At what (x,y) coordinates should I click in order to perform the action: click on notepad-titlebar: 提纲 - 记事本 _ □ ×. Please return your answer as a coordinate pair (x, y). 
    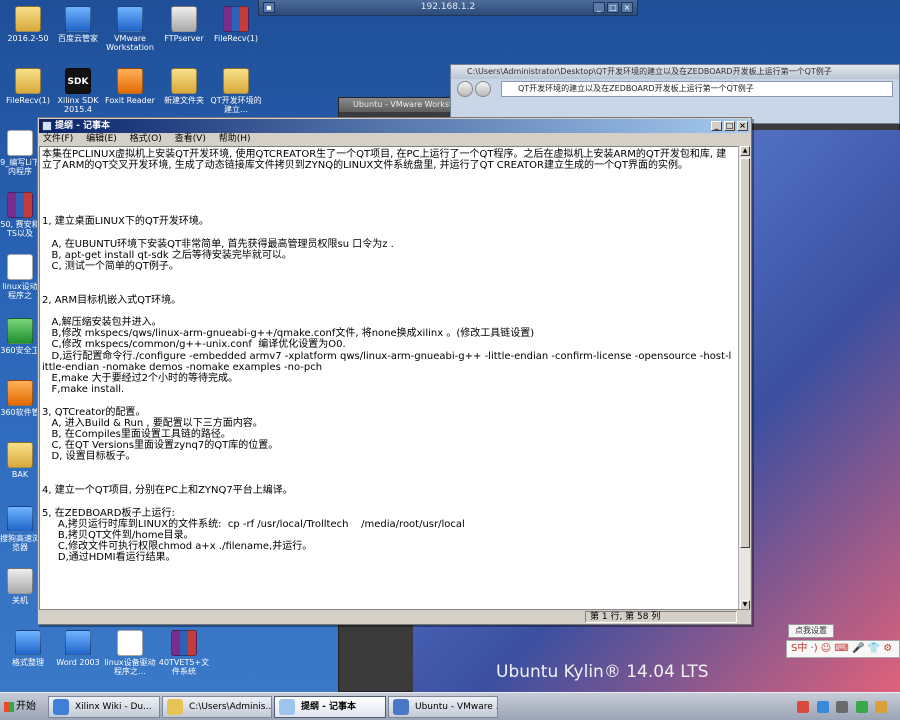
    Looking at the image, I should click on (394, 126).